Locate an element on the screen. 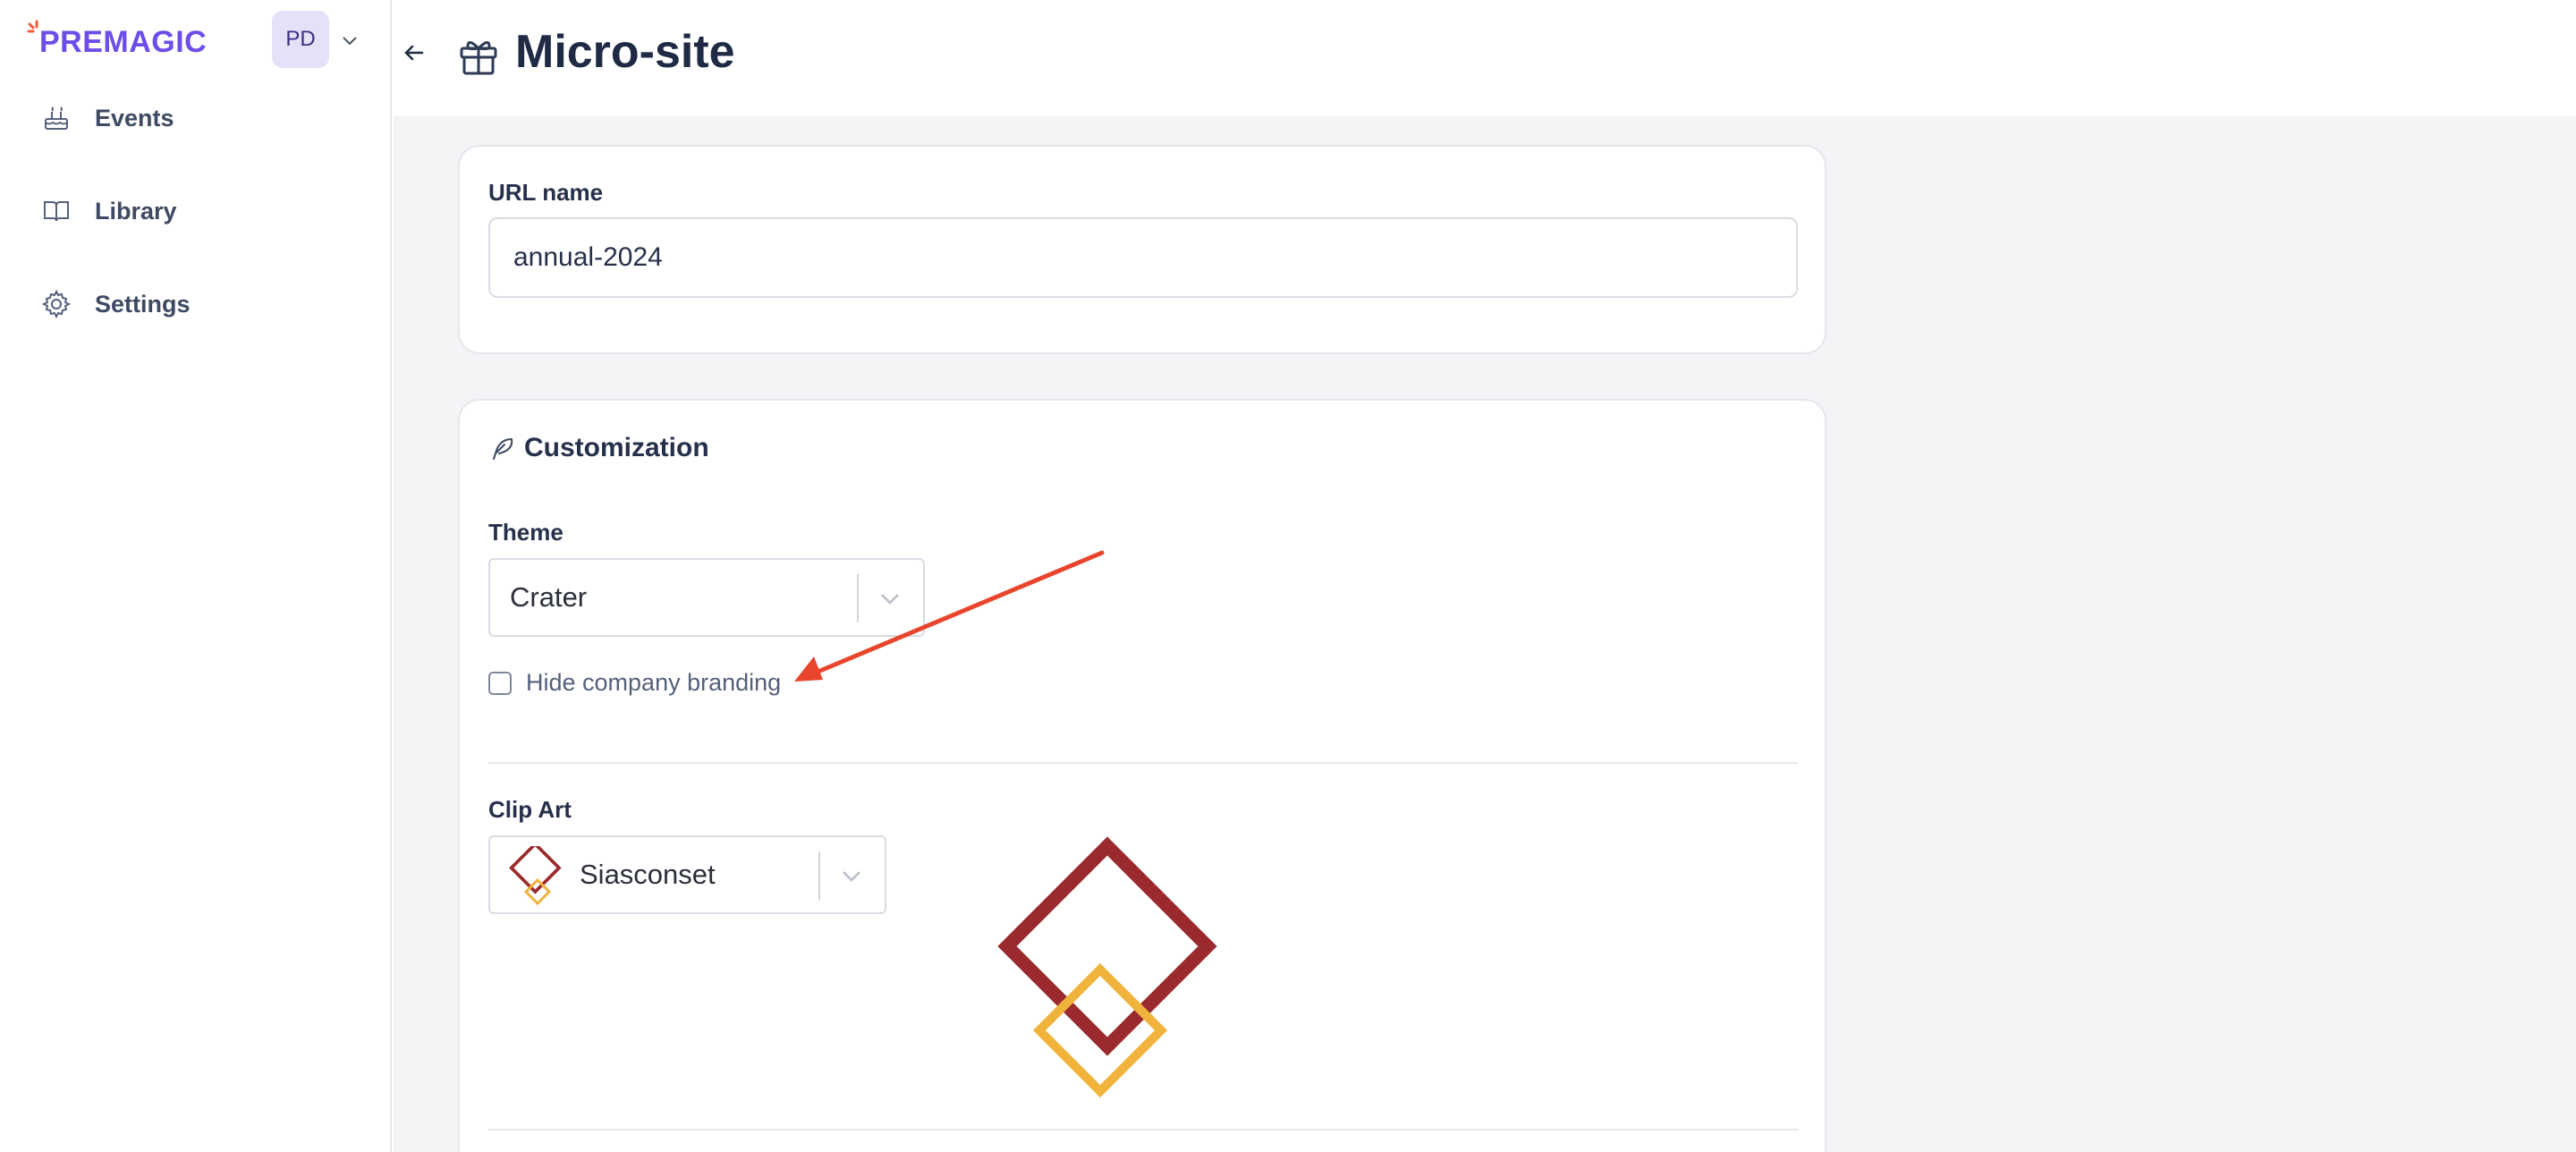  theme-select-value: Crater is located at coordinates (549, 597).